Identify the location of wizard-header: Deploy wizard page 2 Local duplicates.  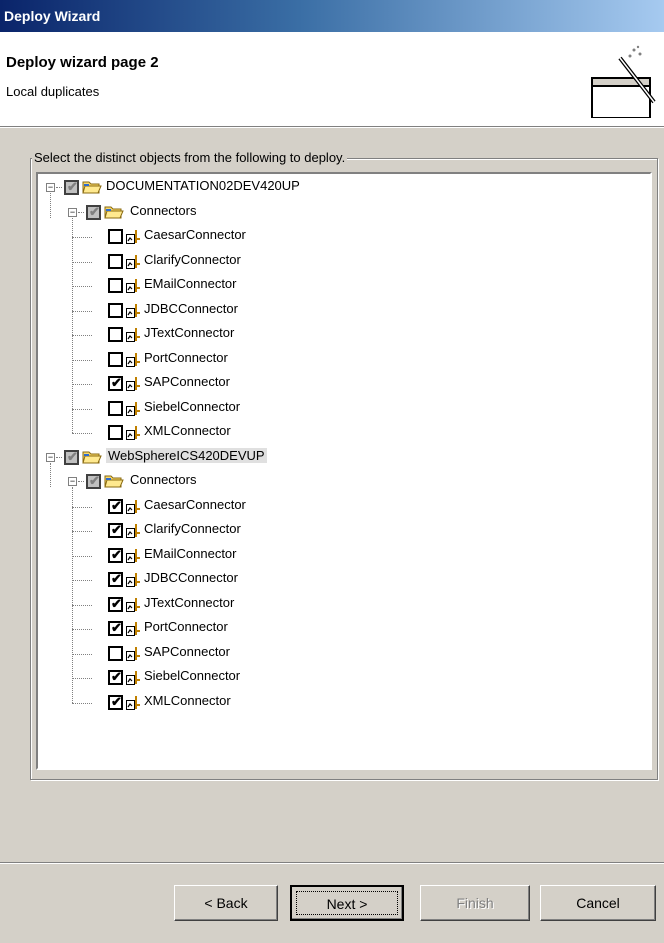
(332, 79).